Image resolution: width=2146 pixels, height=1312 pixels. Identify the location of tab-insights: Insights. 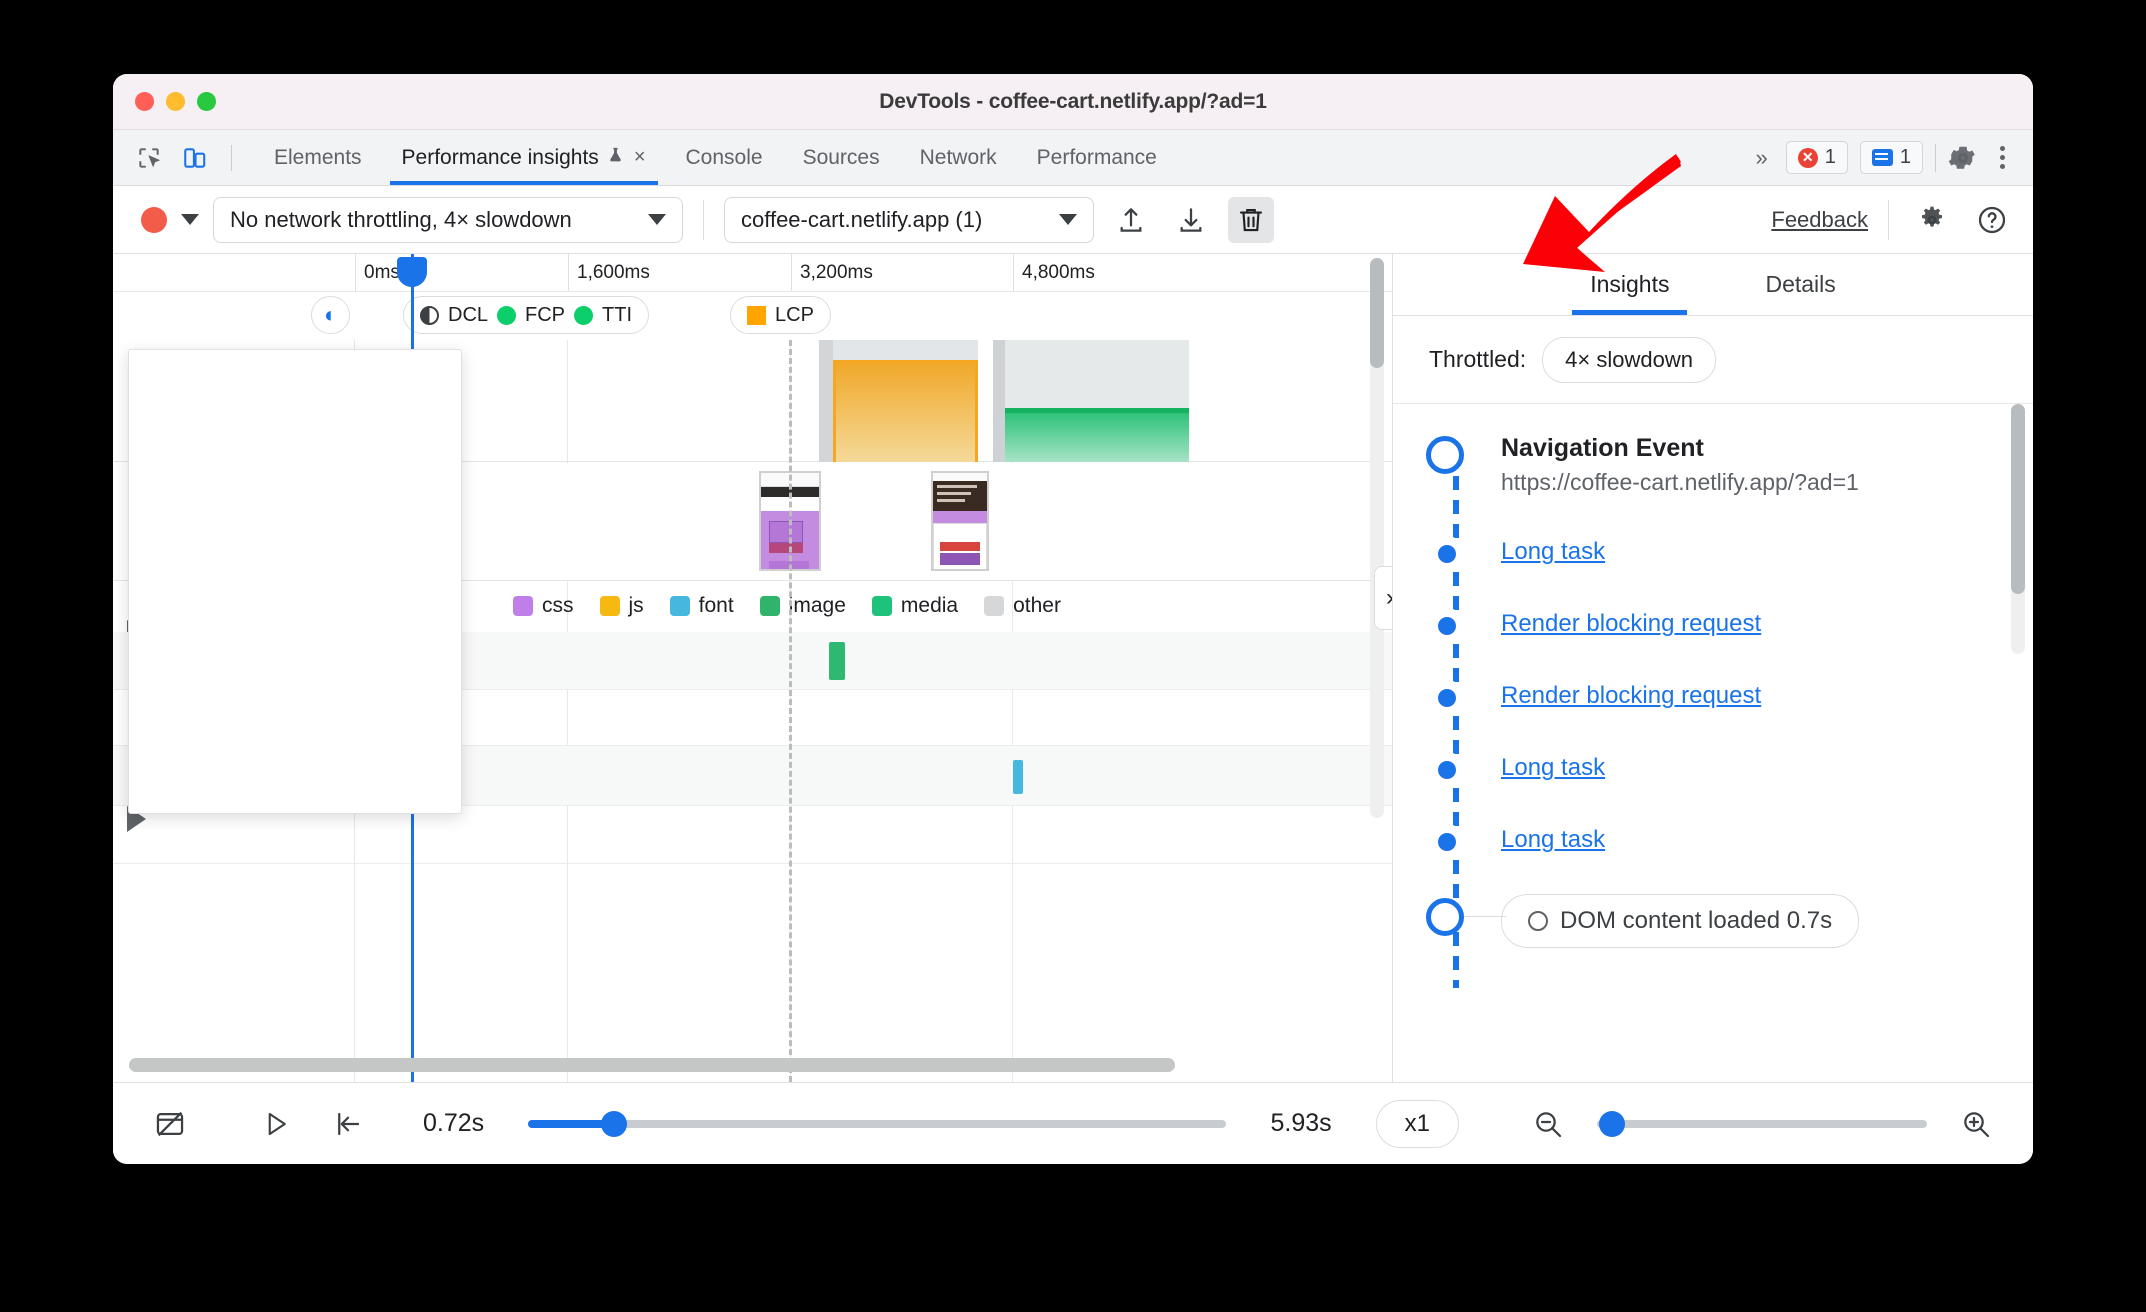
(1630, 284).